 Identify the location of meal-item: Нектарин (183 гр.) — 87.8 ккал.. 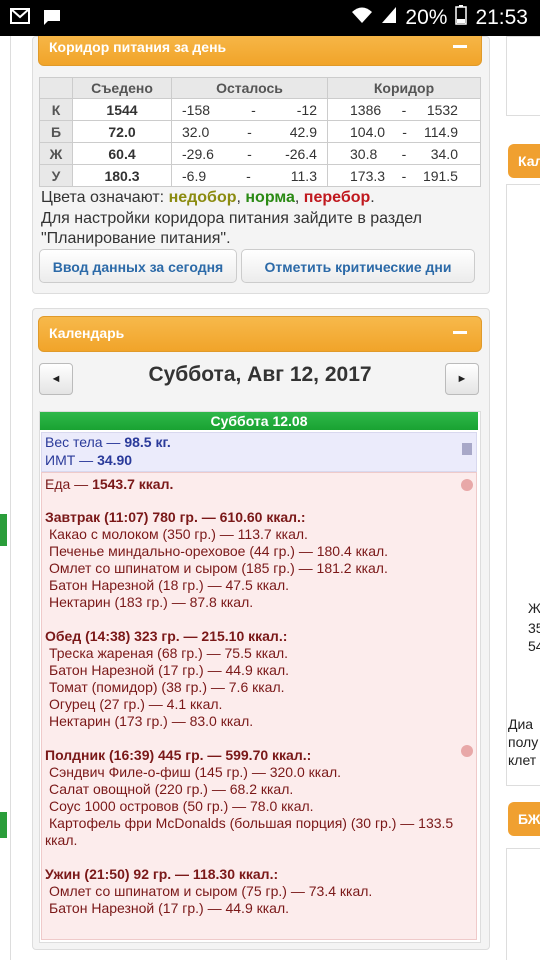
(151, 602).